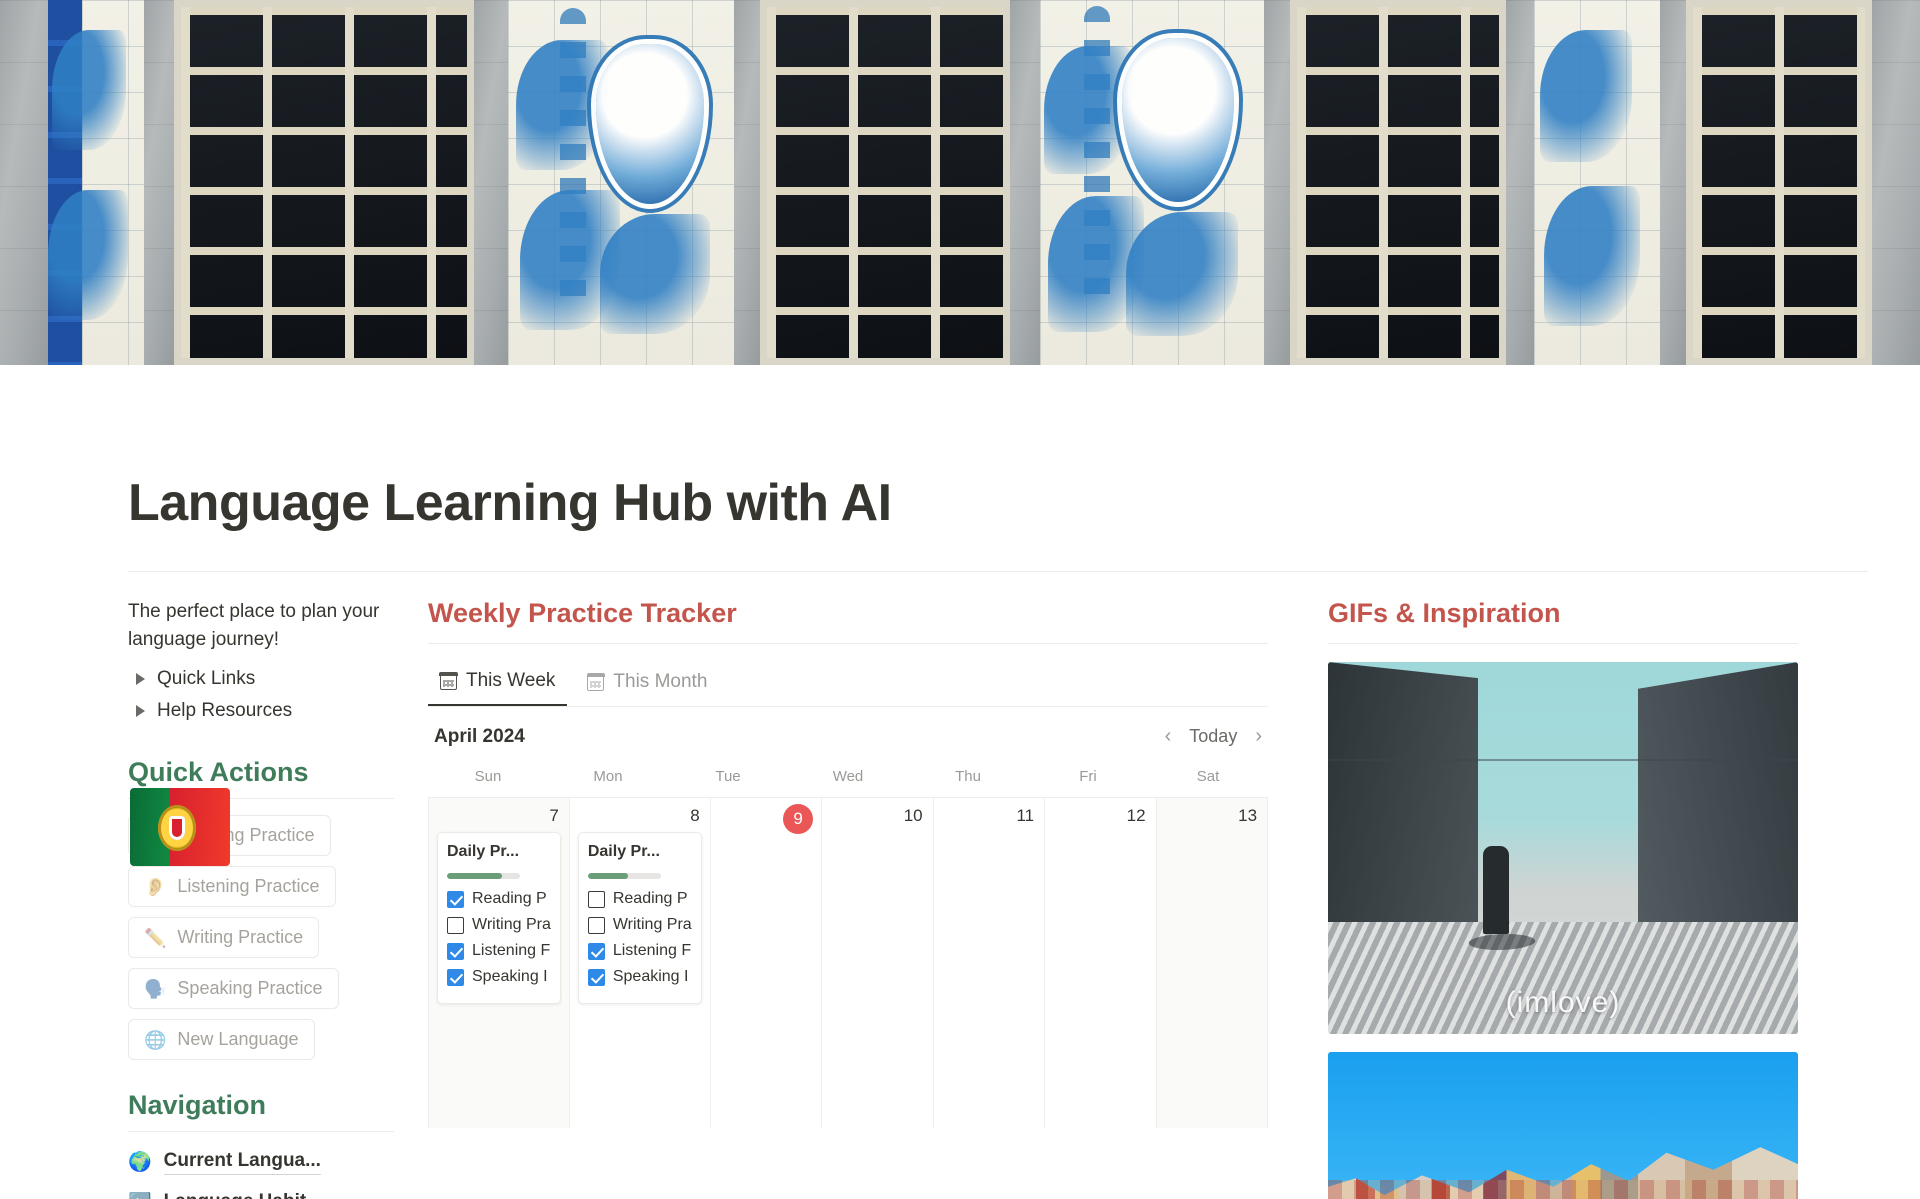  What do you see at coordinates (218, 772) in the screenshot?
I see `quick-actions-heading: Quick Actions` at bounding box center [218, 772].